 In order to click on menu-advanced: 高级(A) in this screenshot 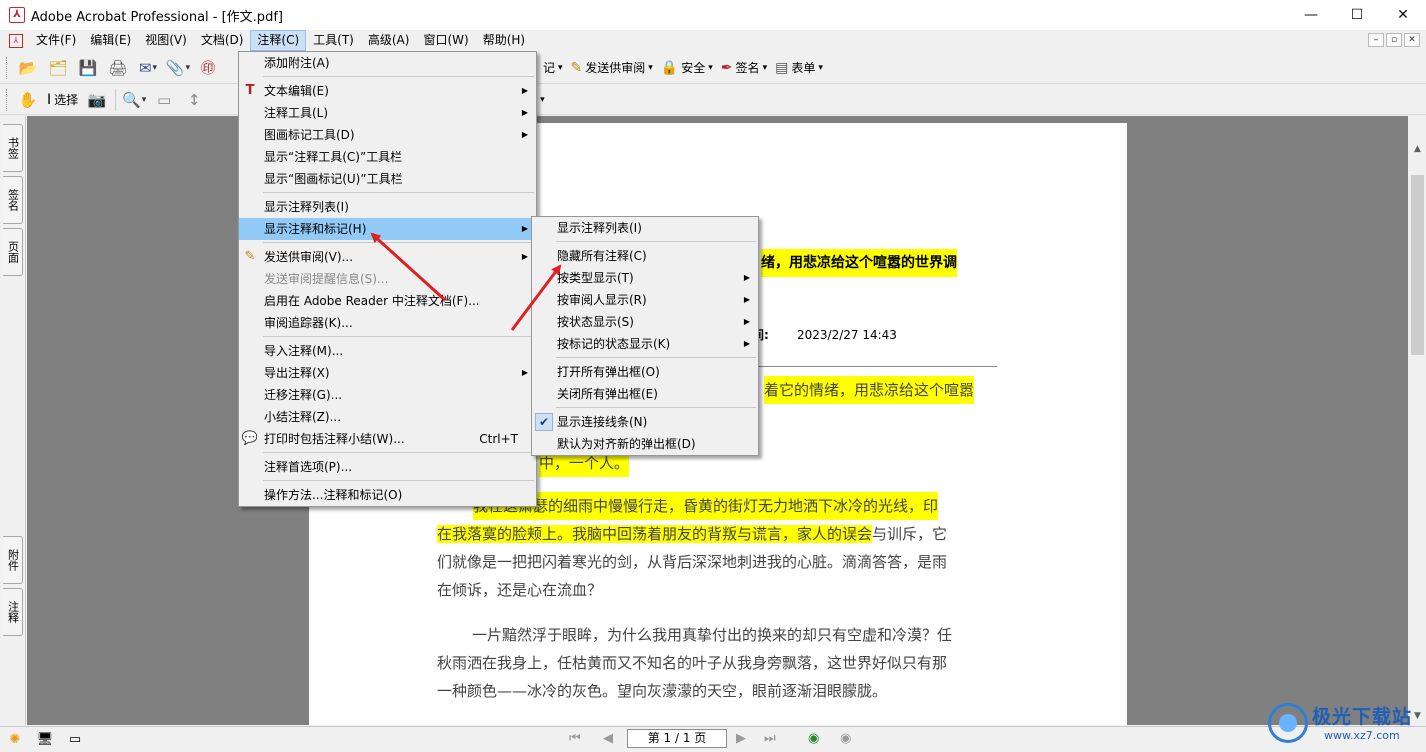, I will do `click(389, 40)`.